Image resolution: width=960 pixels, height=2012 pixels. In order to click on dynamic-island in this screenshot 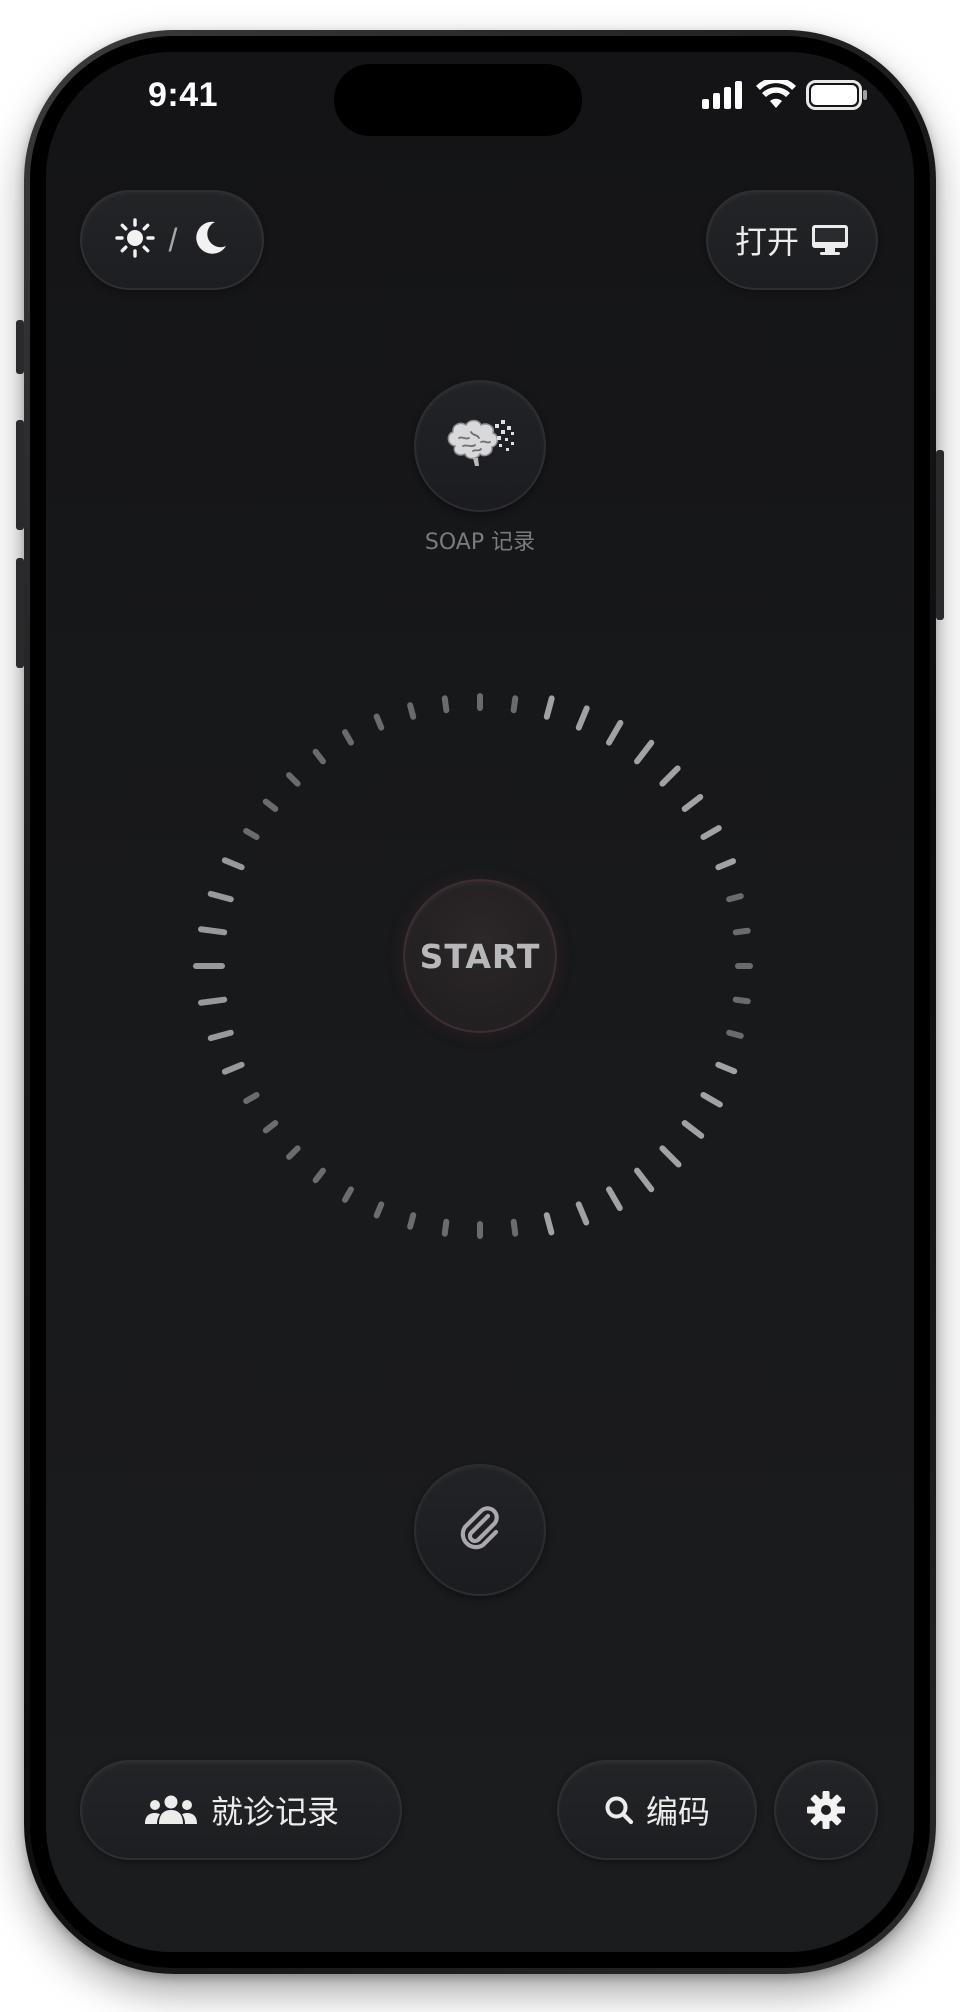, I will do `click(458, 100)`.